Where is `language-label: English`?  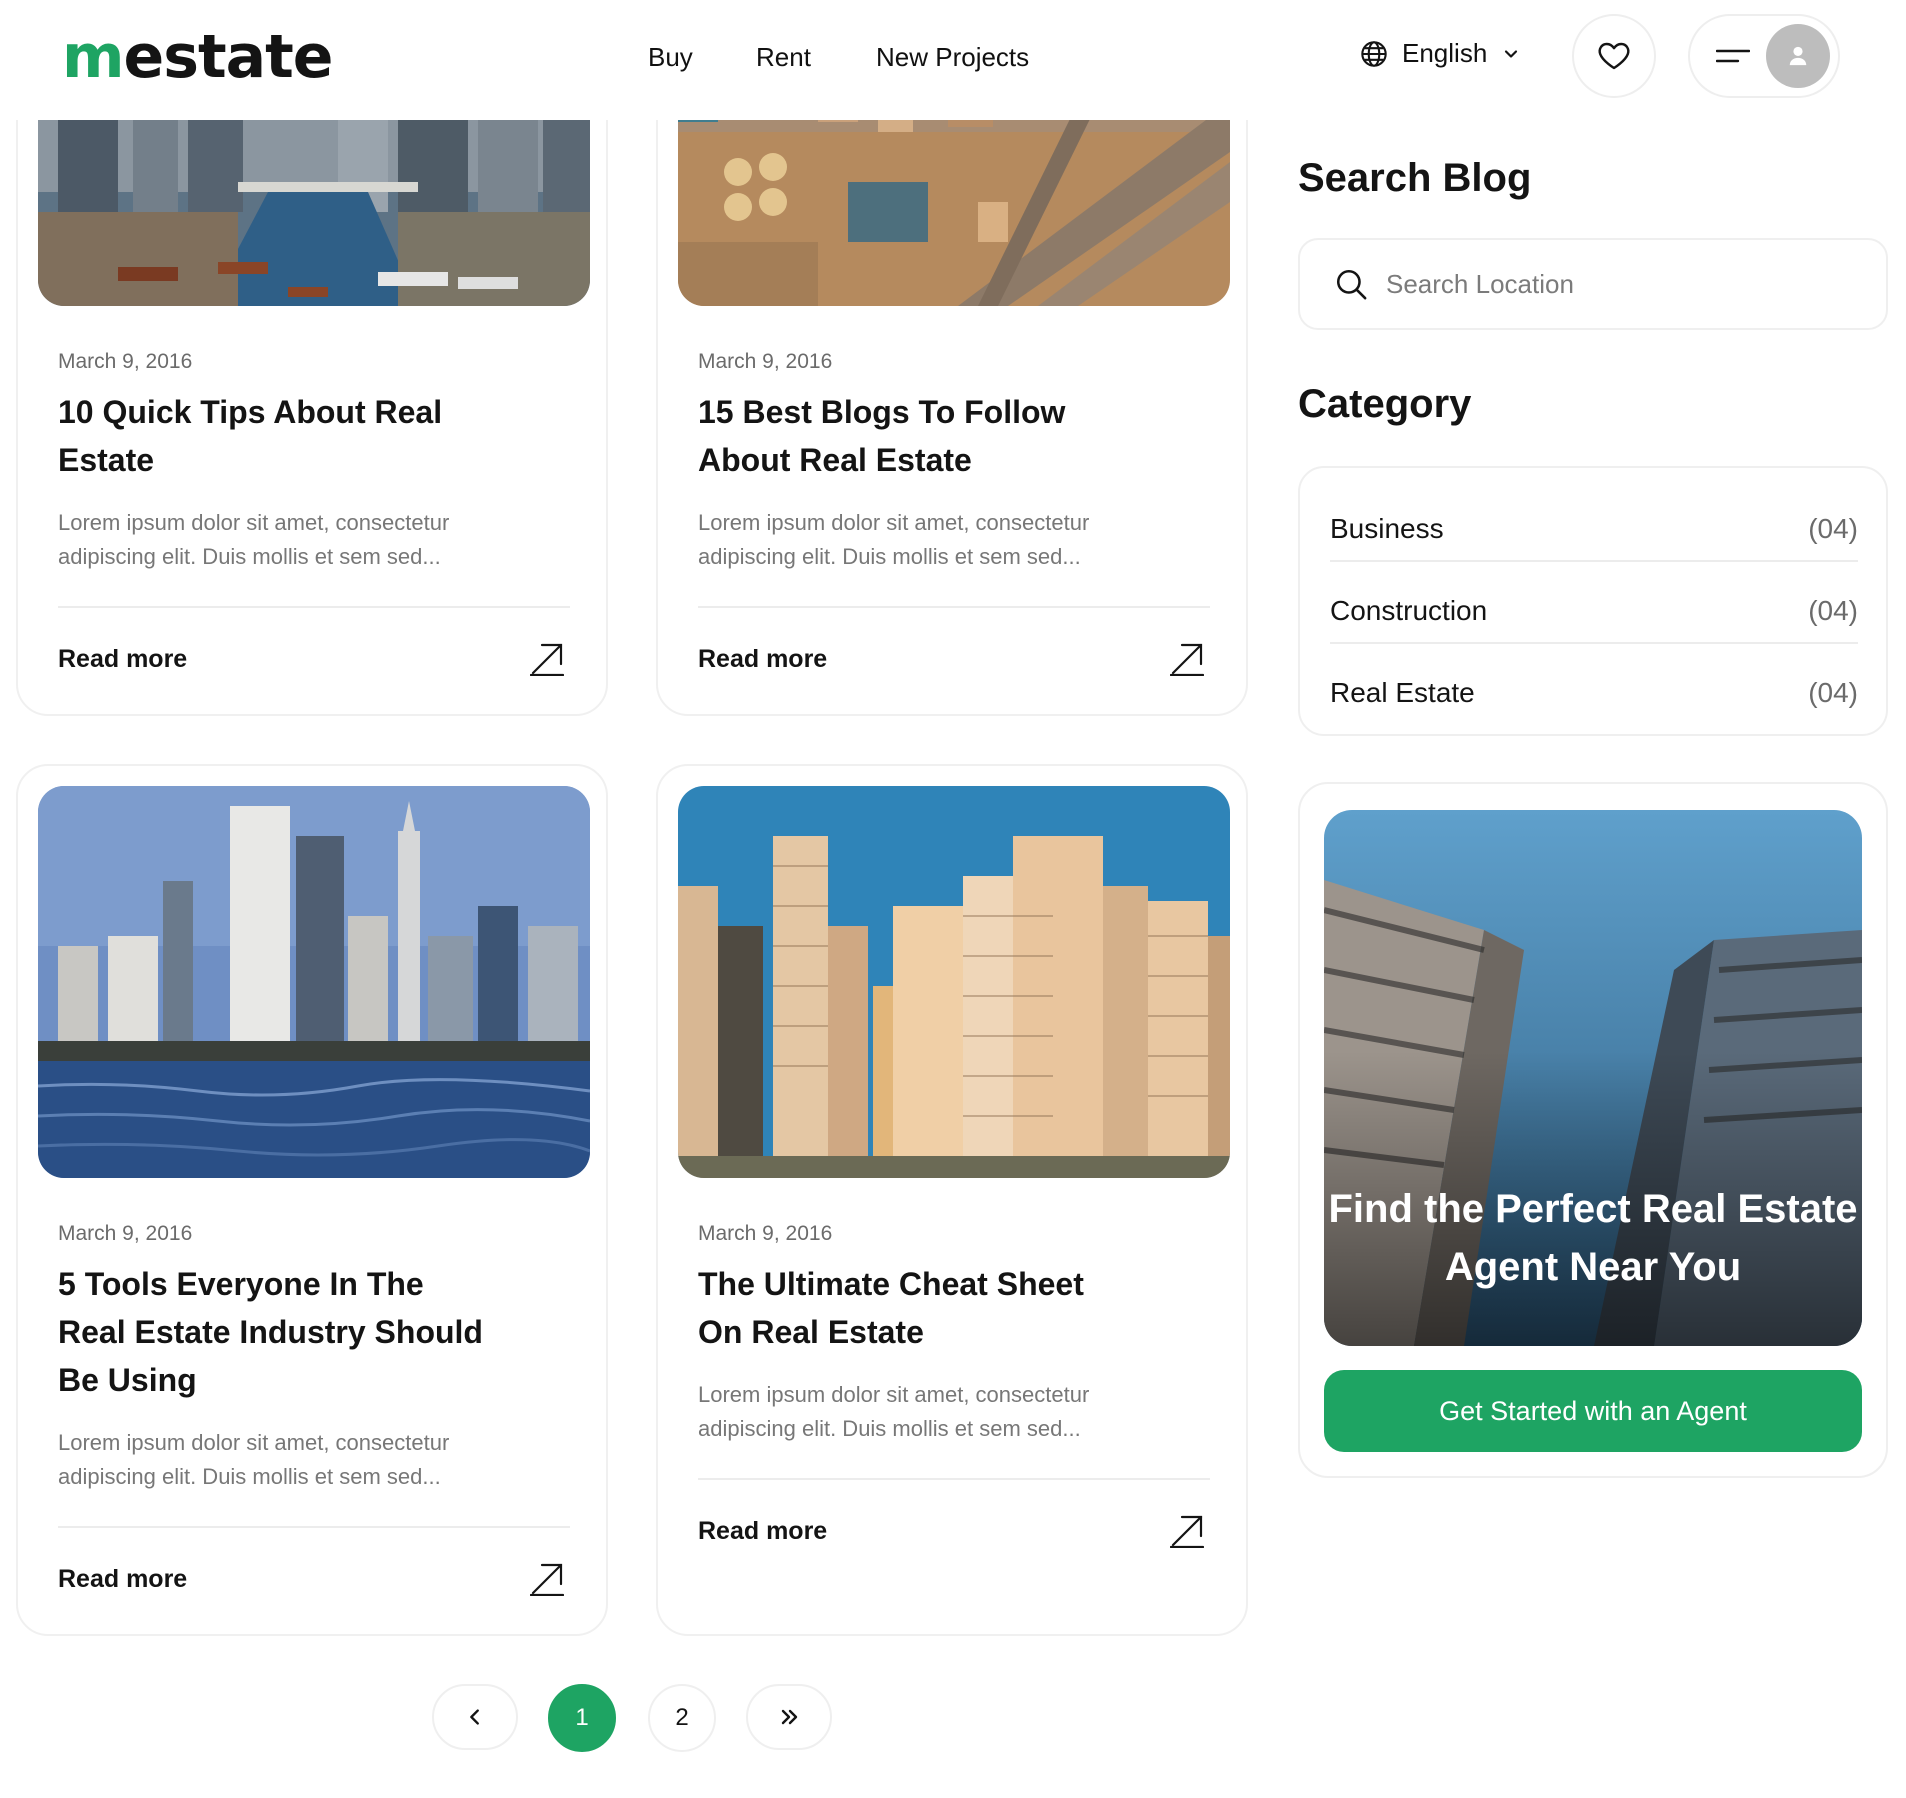 language-label: English is located at coordinates (1445, 53).